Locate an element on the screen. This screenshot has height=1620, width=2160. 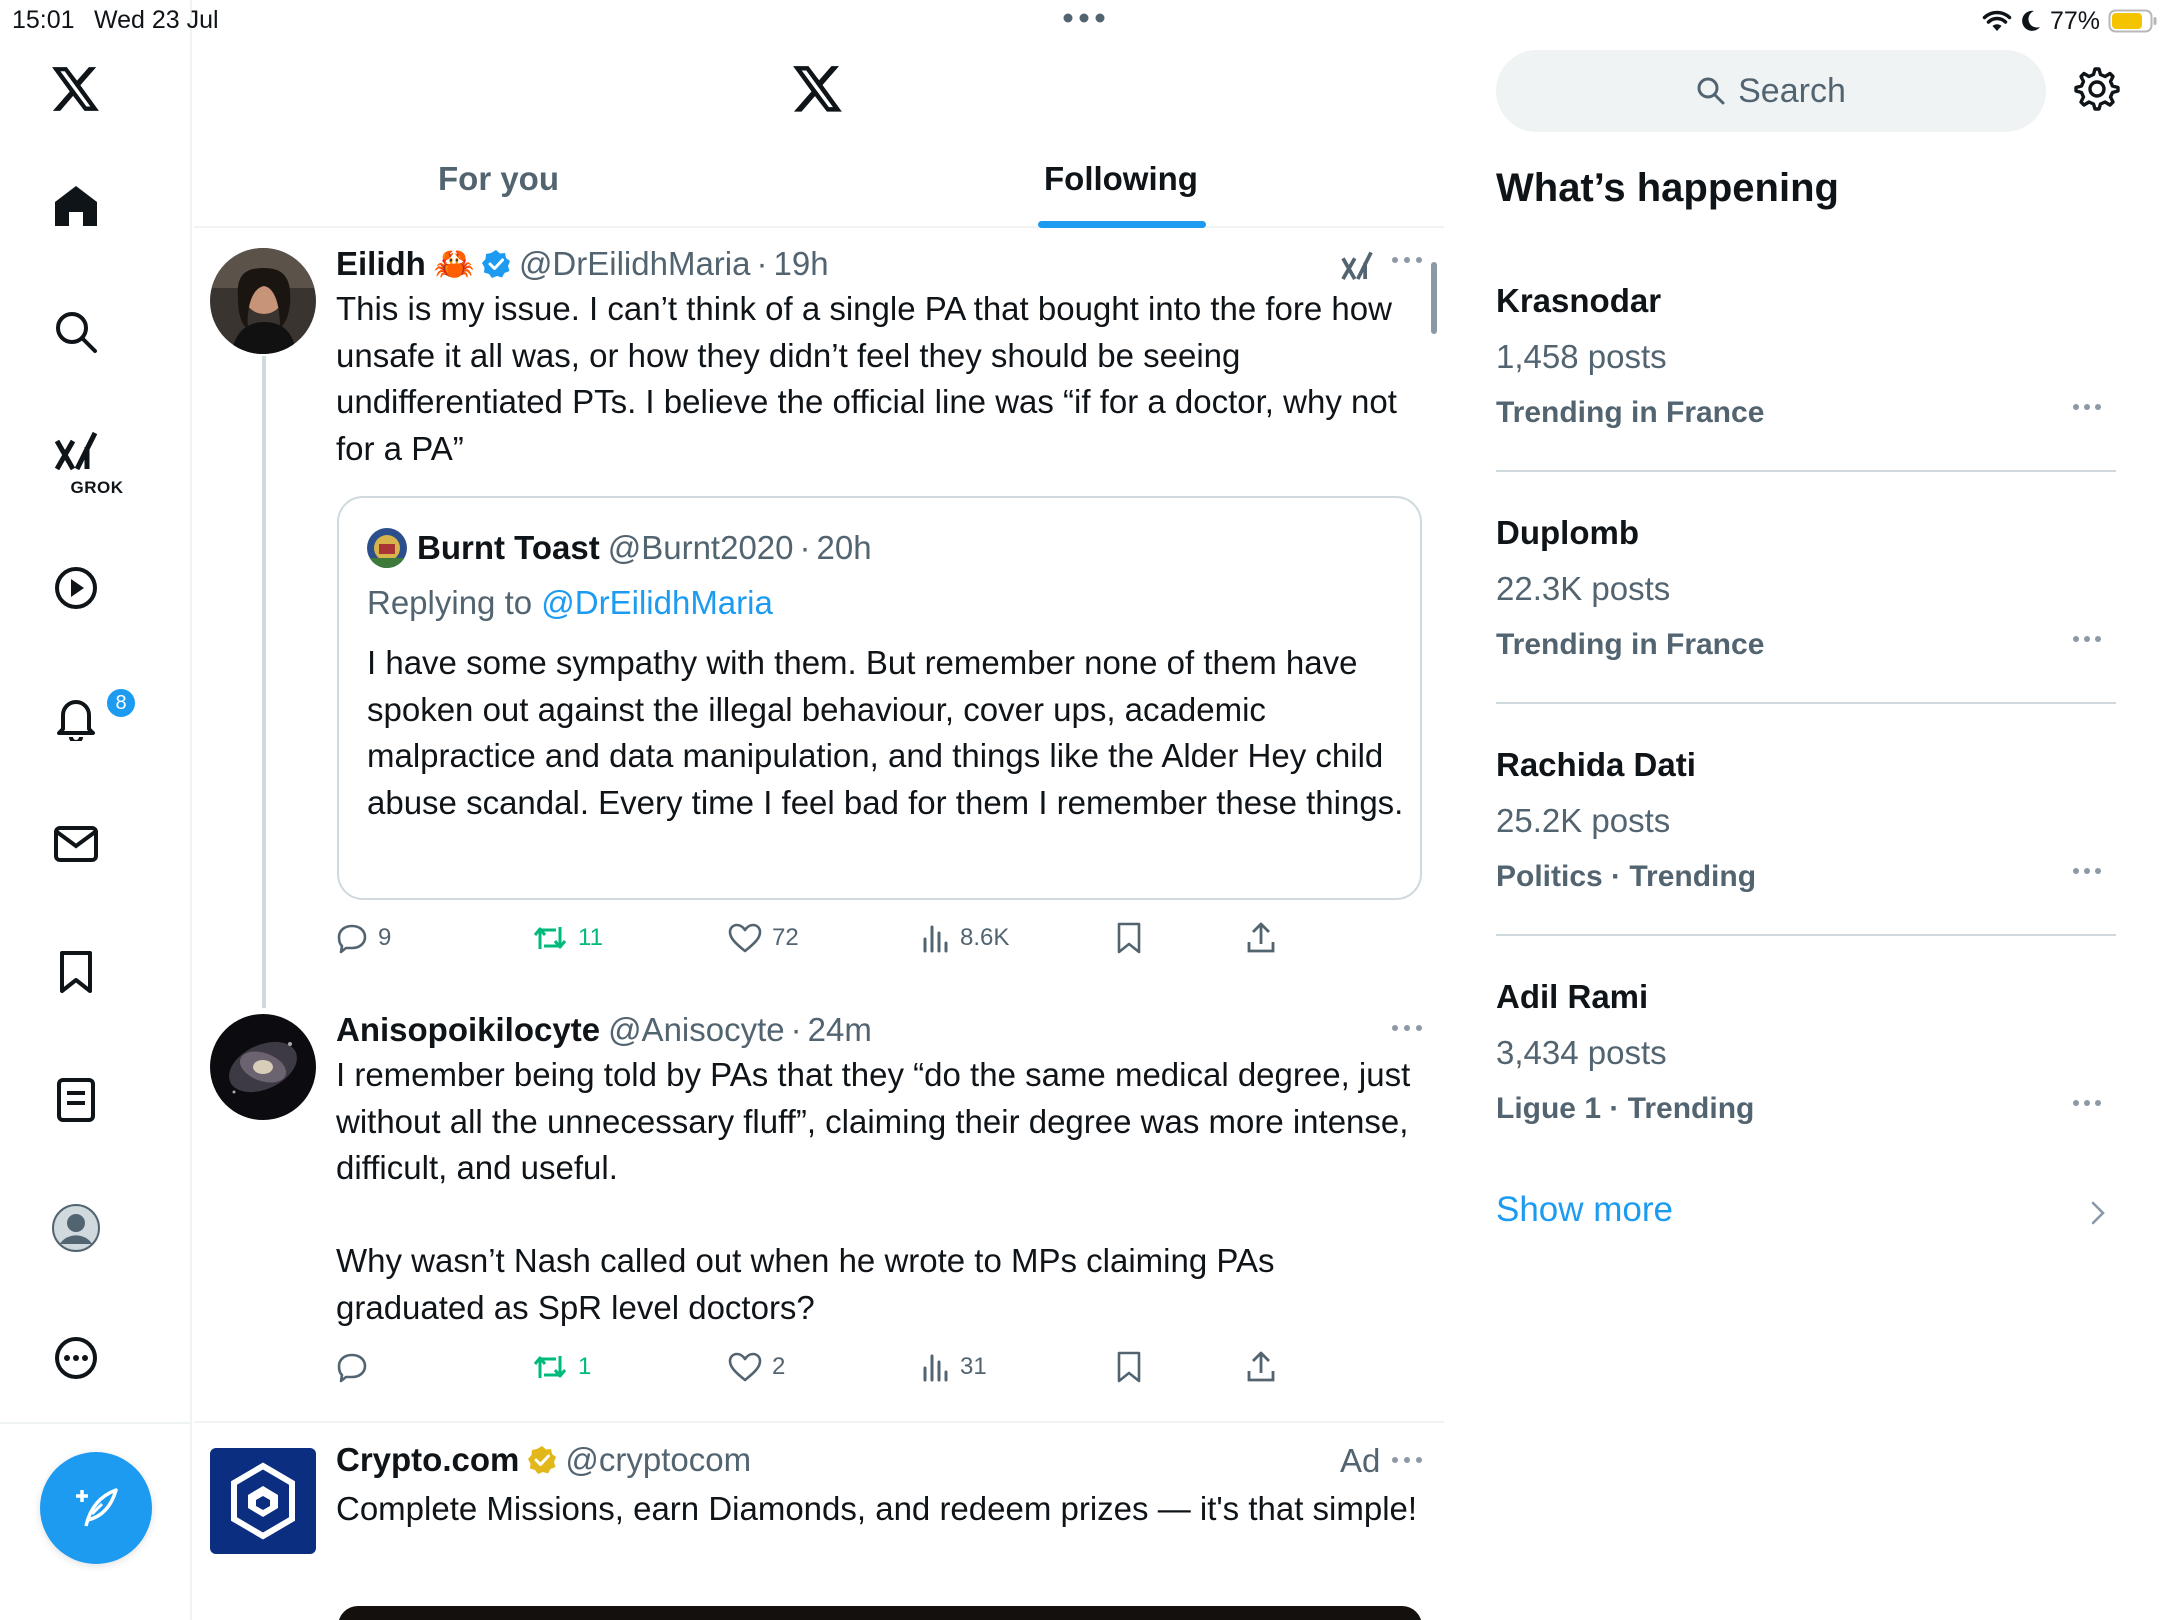
reply-button: 9 is located at coordinates (363, 938).